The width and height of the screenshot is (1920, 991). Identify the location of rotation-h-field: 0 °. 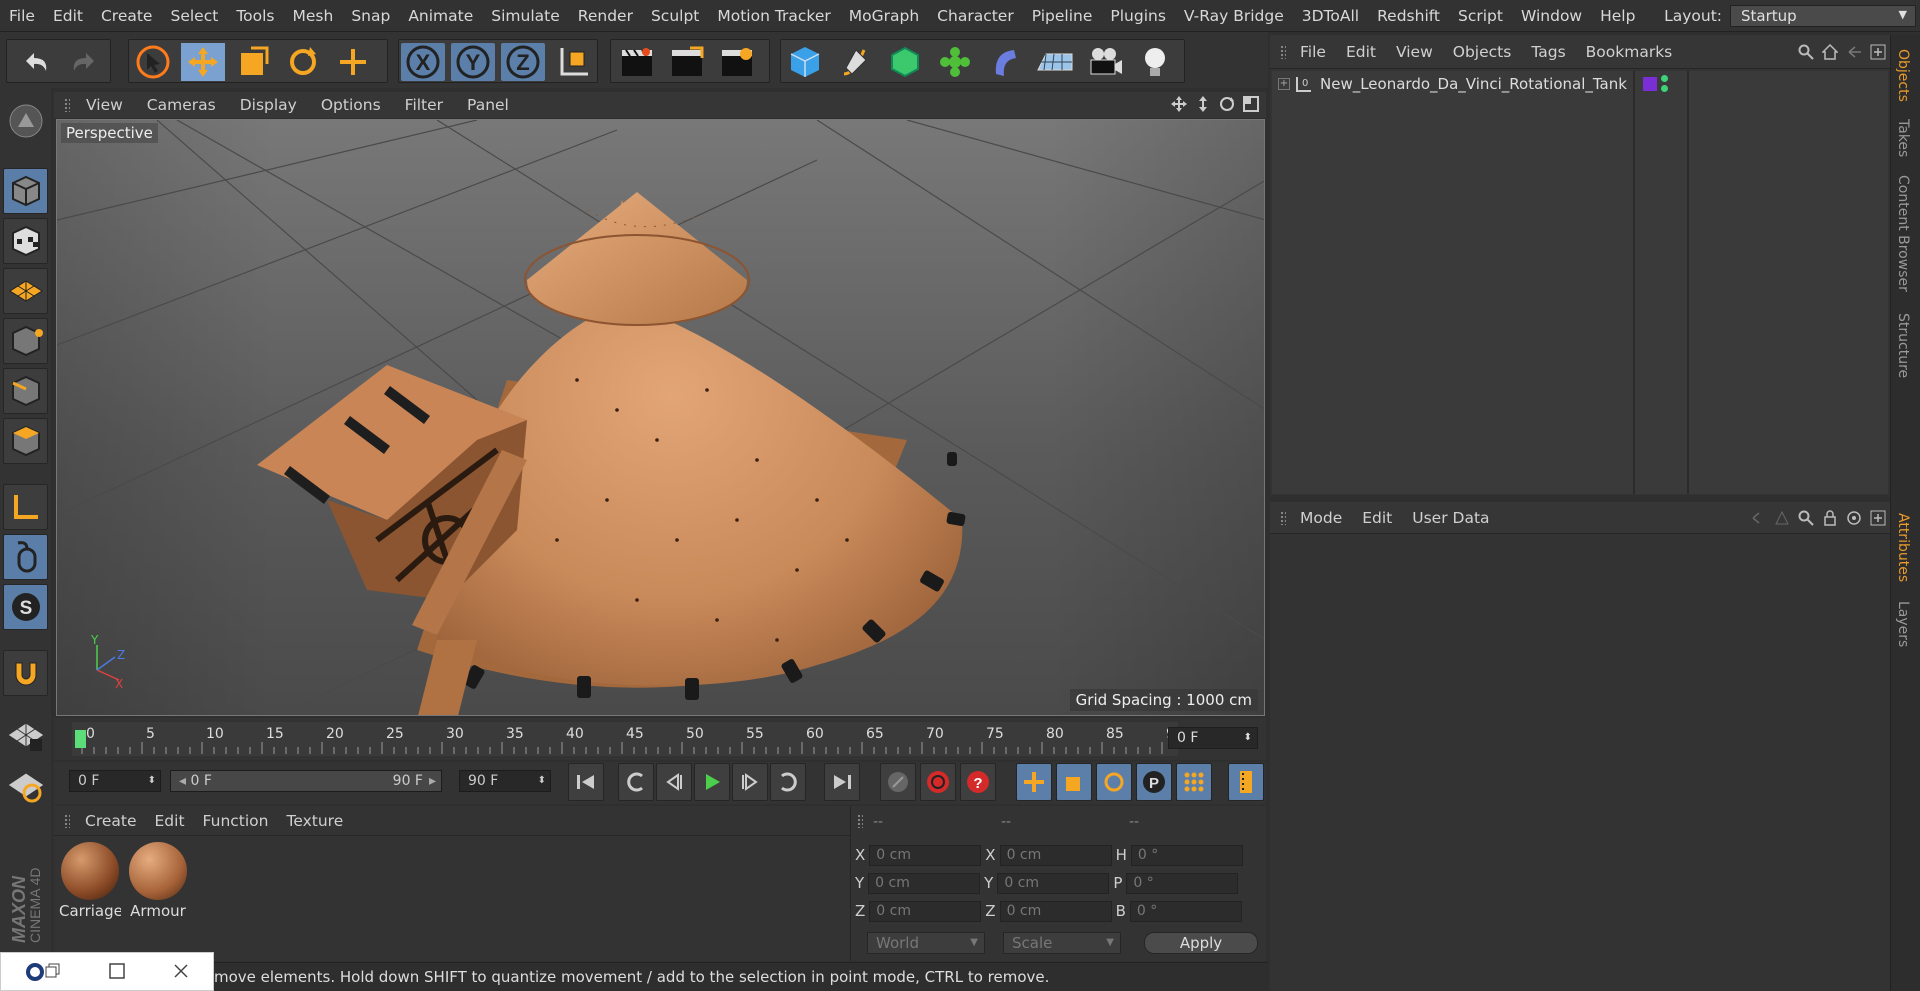
(1186, 855).